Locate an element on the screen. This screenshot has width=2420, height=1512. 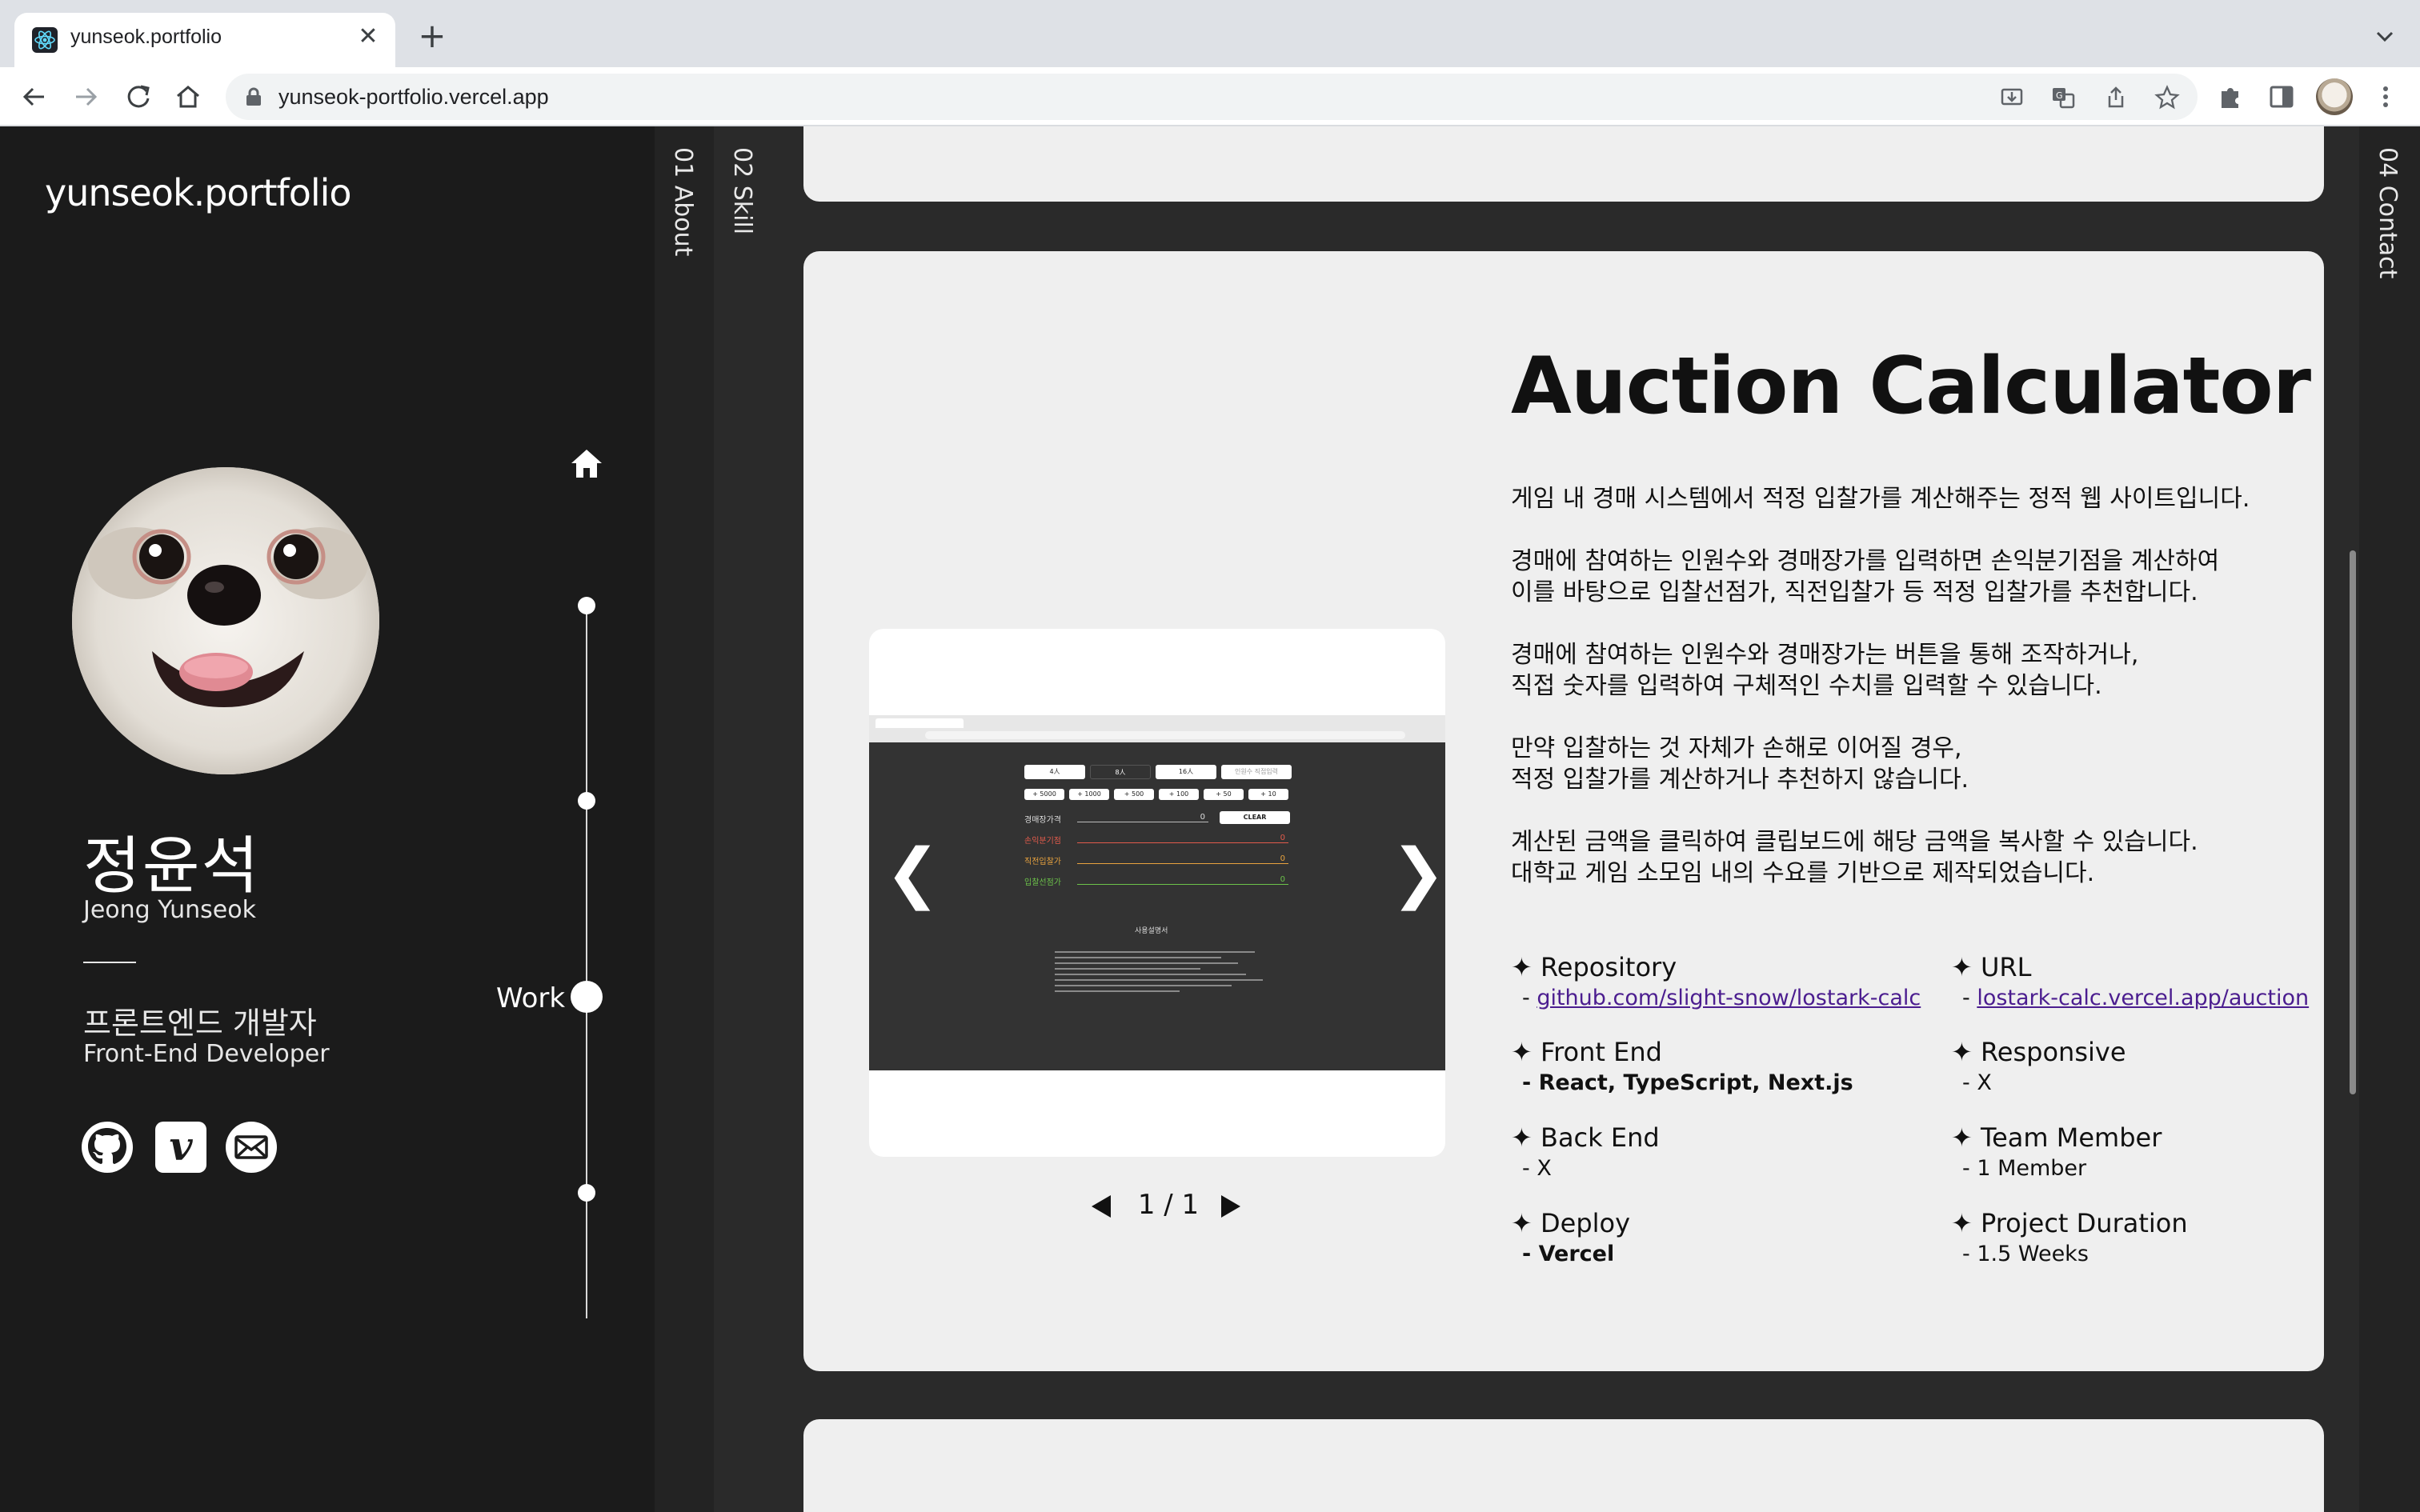
info-label: ✦ Responsive is located at coordinates (2038, 1052).